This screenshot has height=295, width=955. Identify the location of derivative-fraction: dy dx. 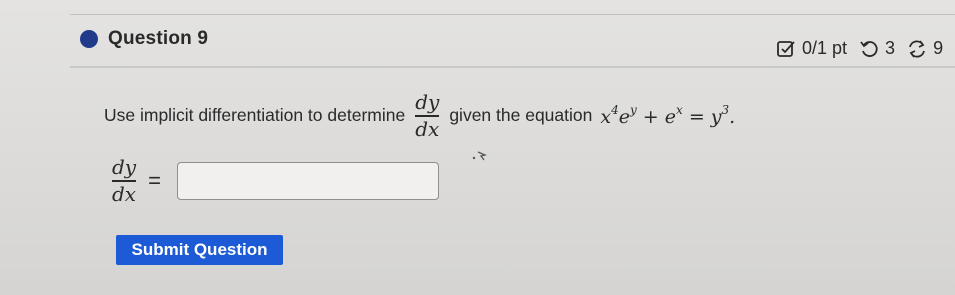
(427, 115).